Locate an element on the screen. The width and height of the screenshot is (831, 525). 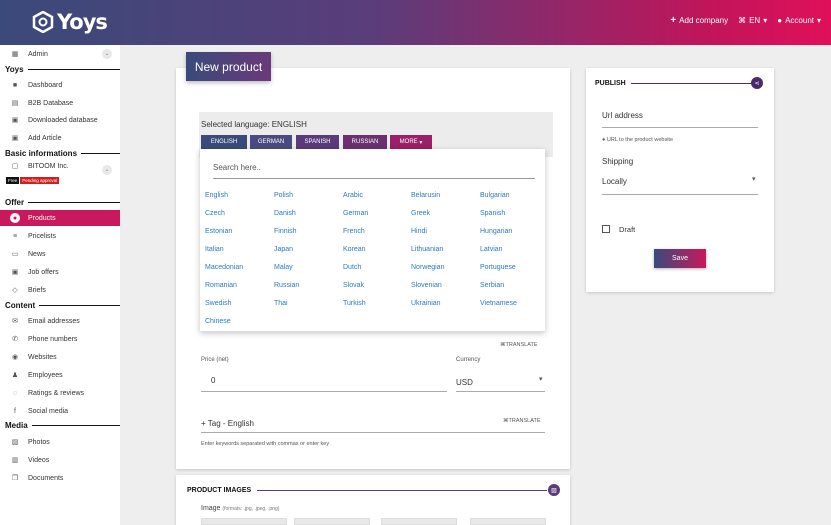
sidebar-item-news: ▭ News is located at coordinates (60, 254).